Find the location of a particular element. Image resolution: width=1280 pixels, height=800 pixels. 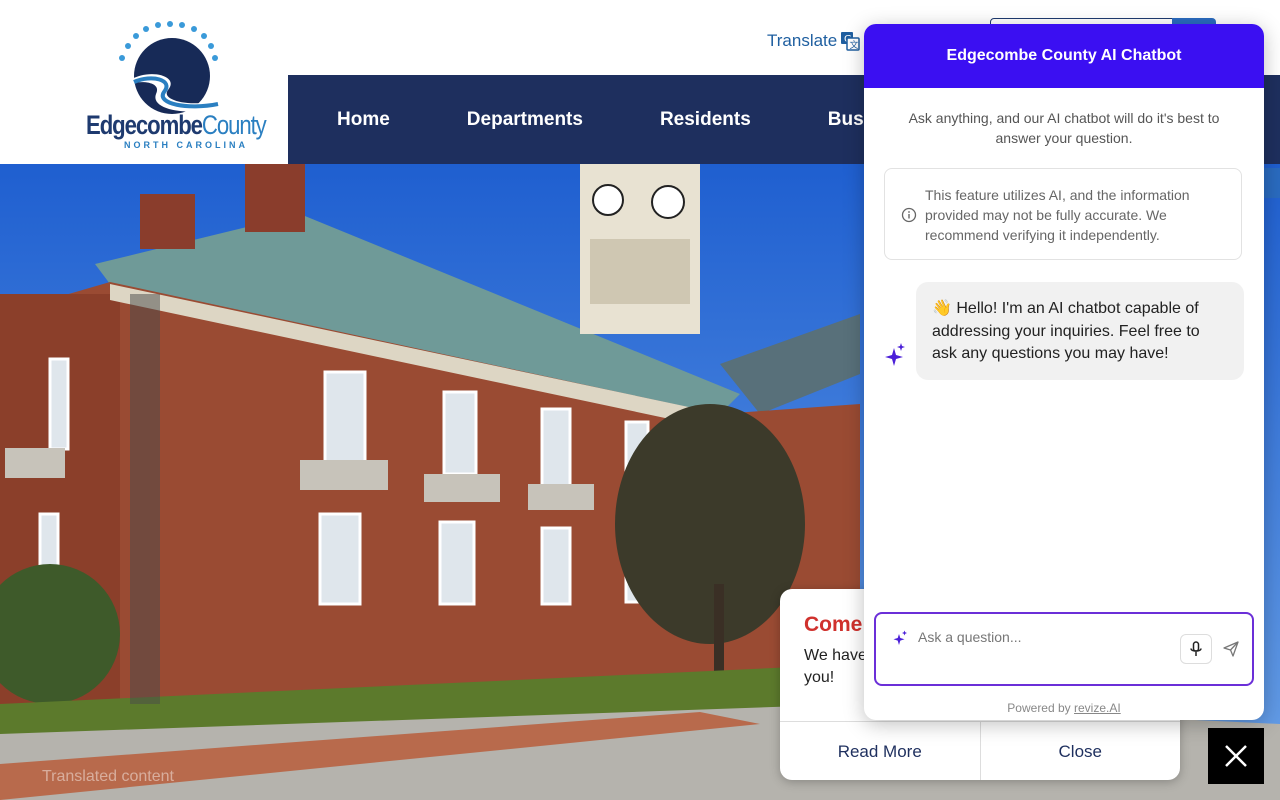

mic-button is located at coordinates (1196, 649).